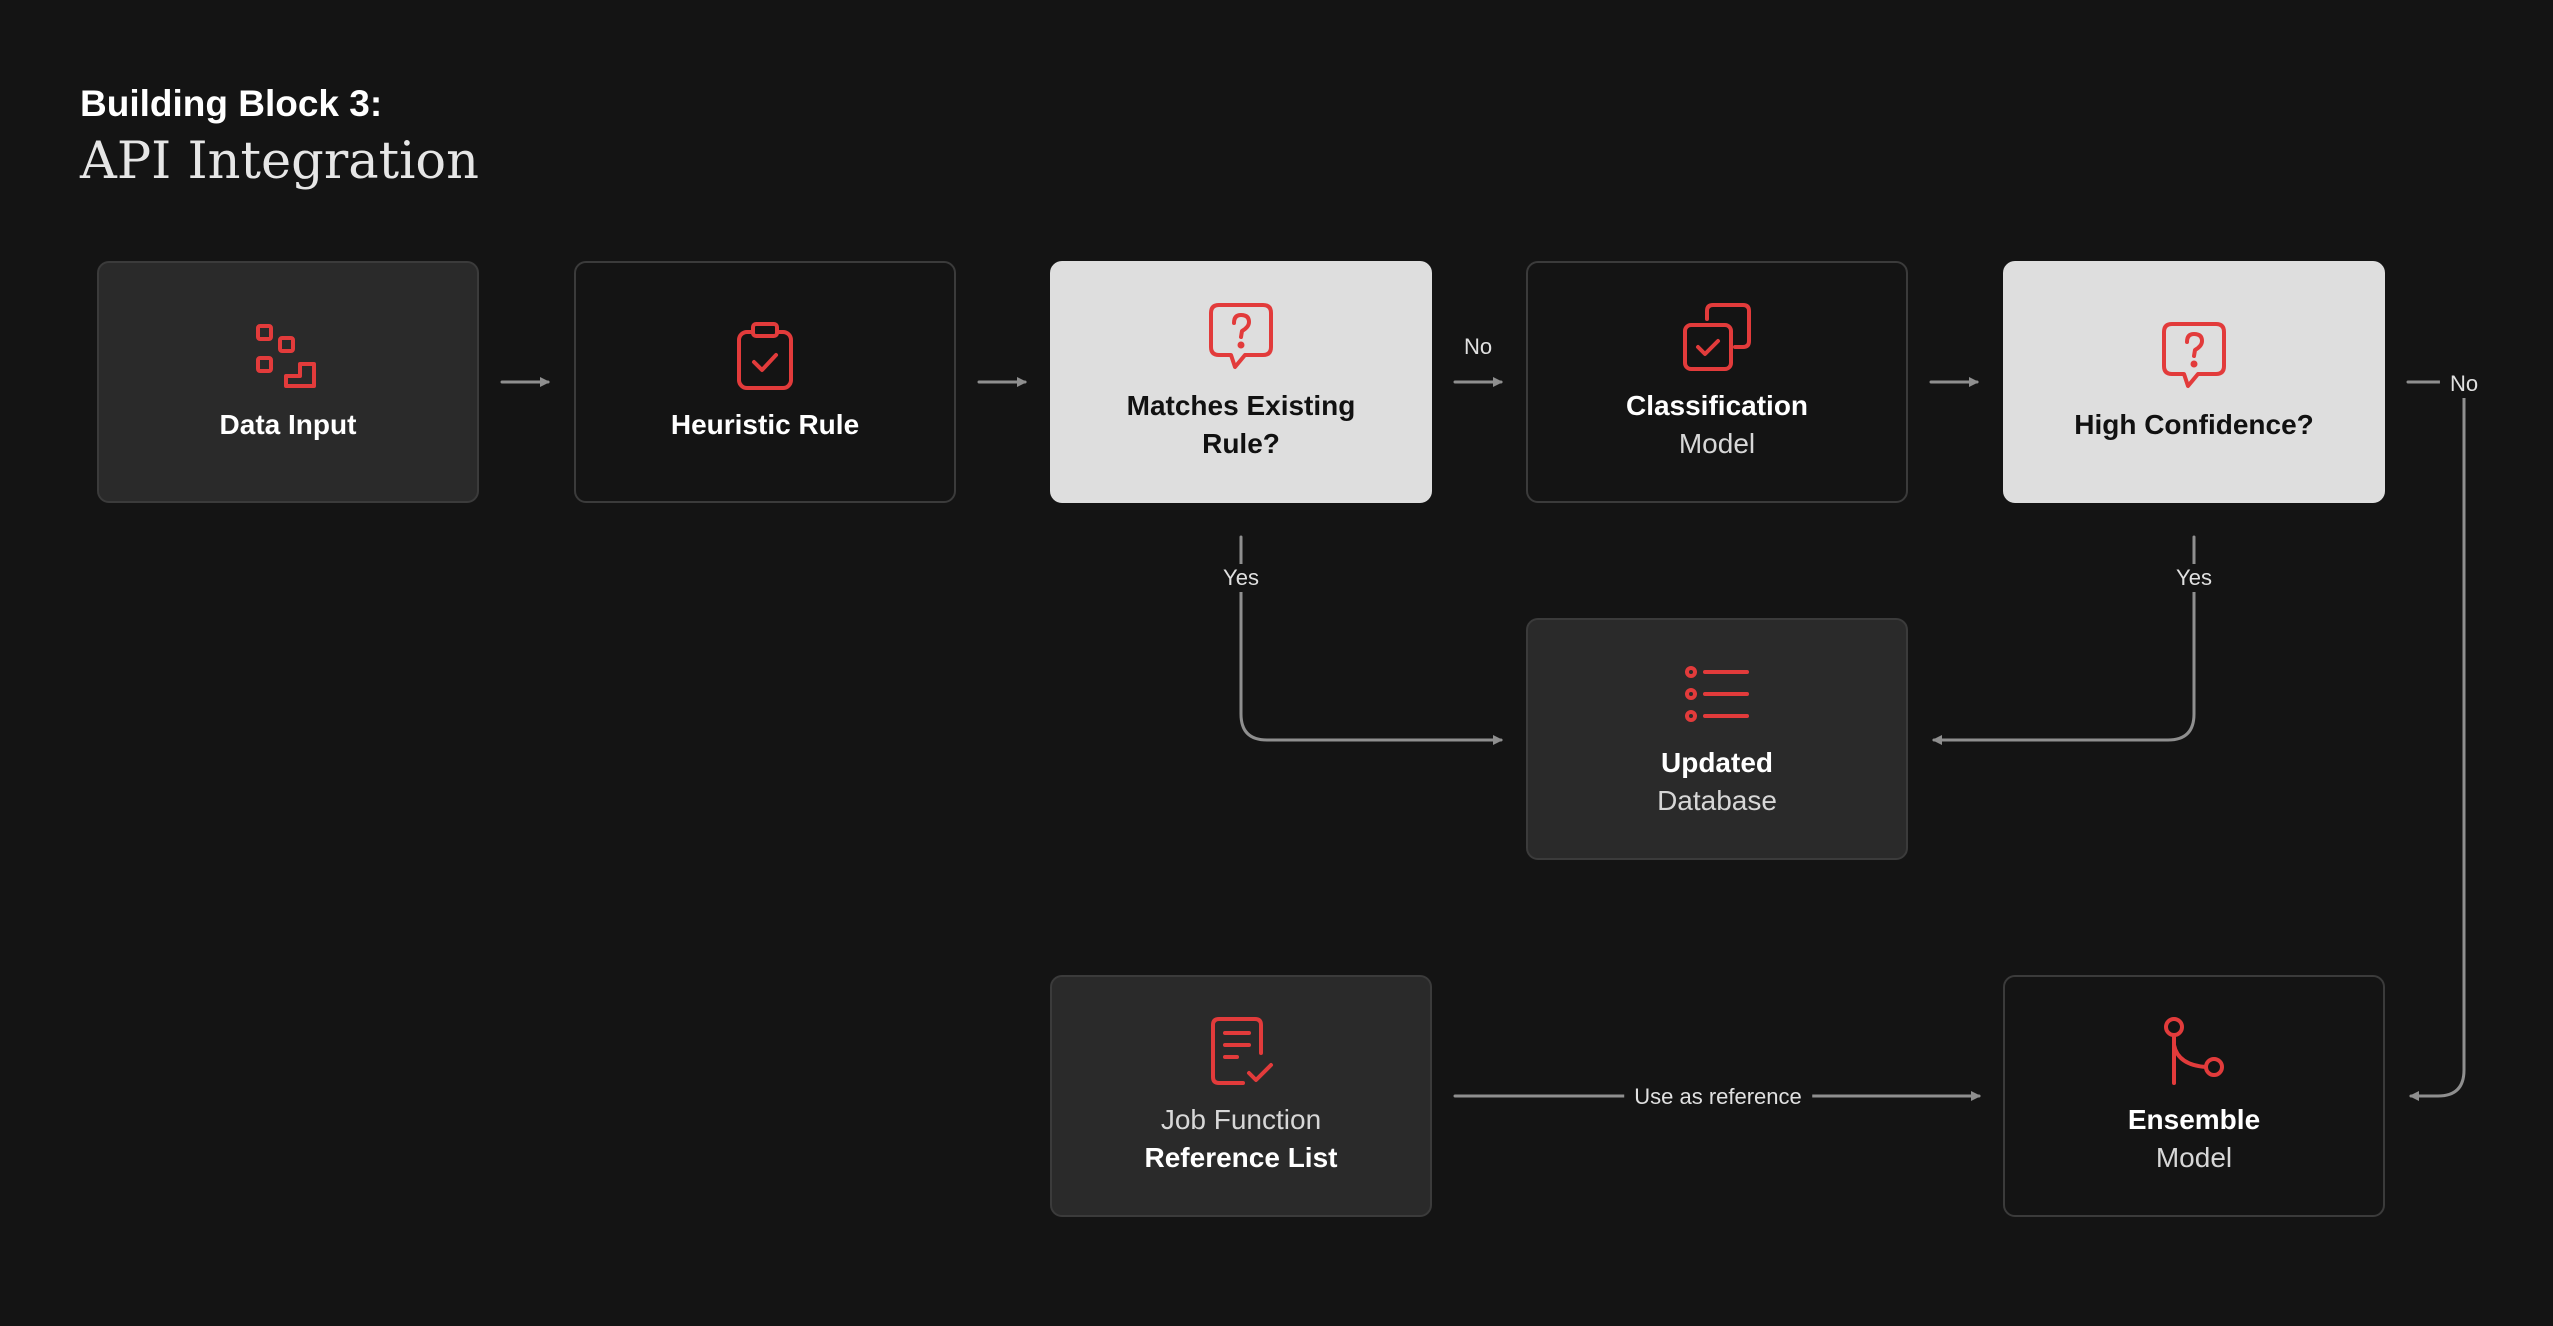 This screenshot has width=2553, height=1326. I want to click on node-ensemble-model: Ensemble Model, so click(2194, 1096).